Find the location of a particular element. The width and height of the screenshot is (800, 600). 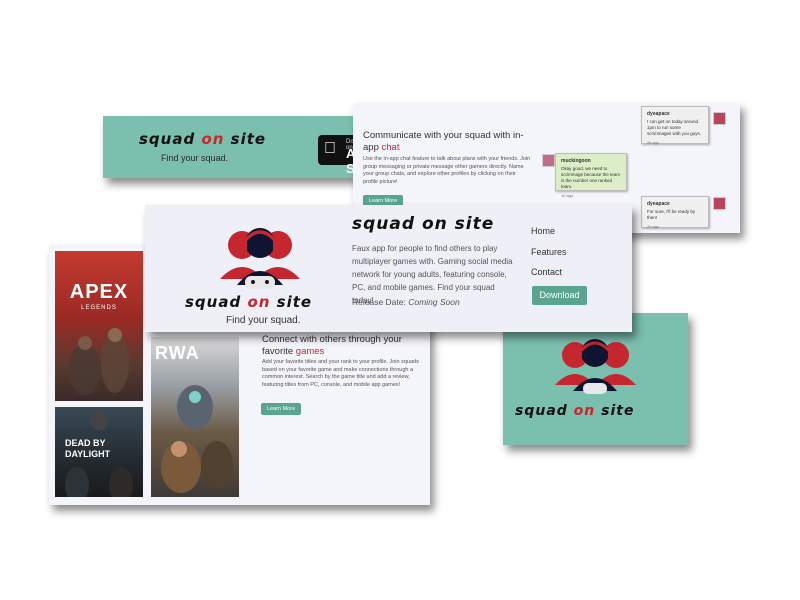

message-time: 1h ago is located at coordinates (567, 195).